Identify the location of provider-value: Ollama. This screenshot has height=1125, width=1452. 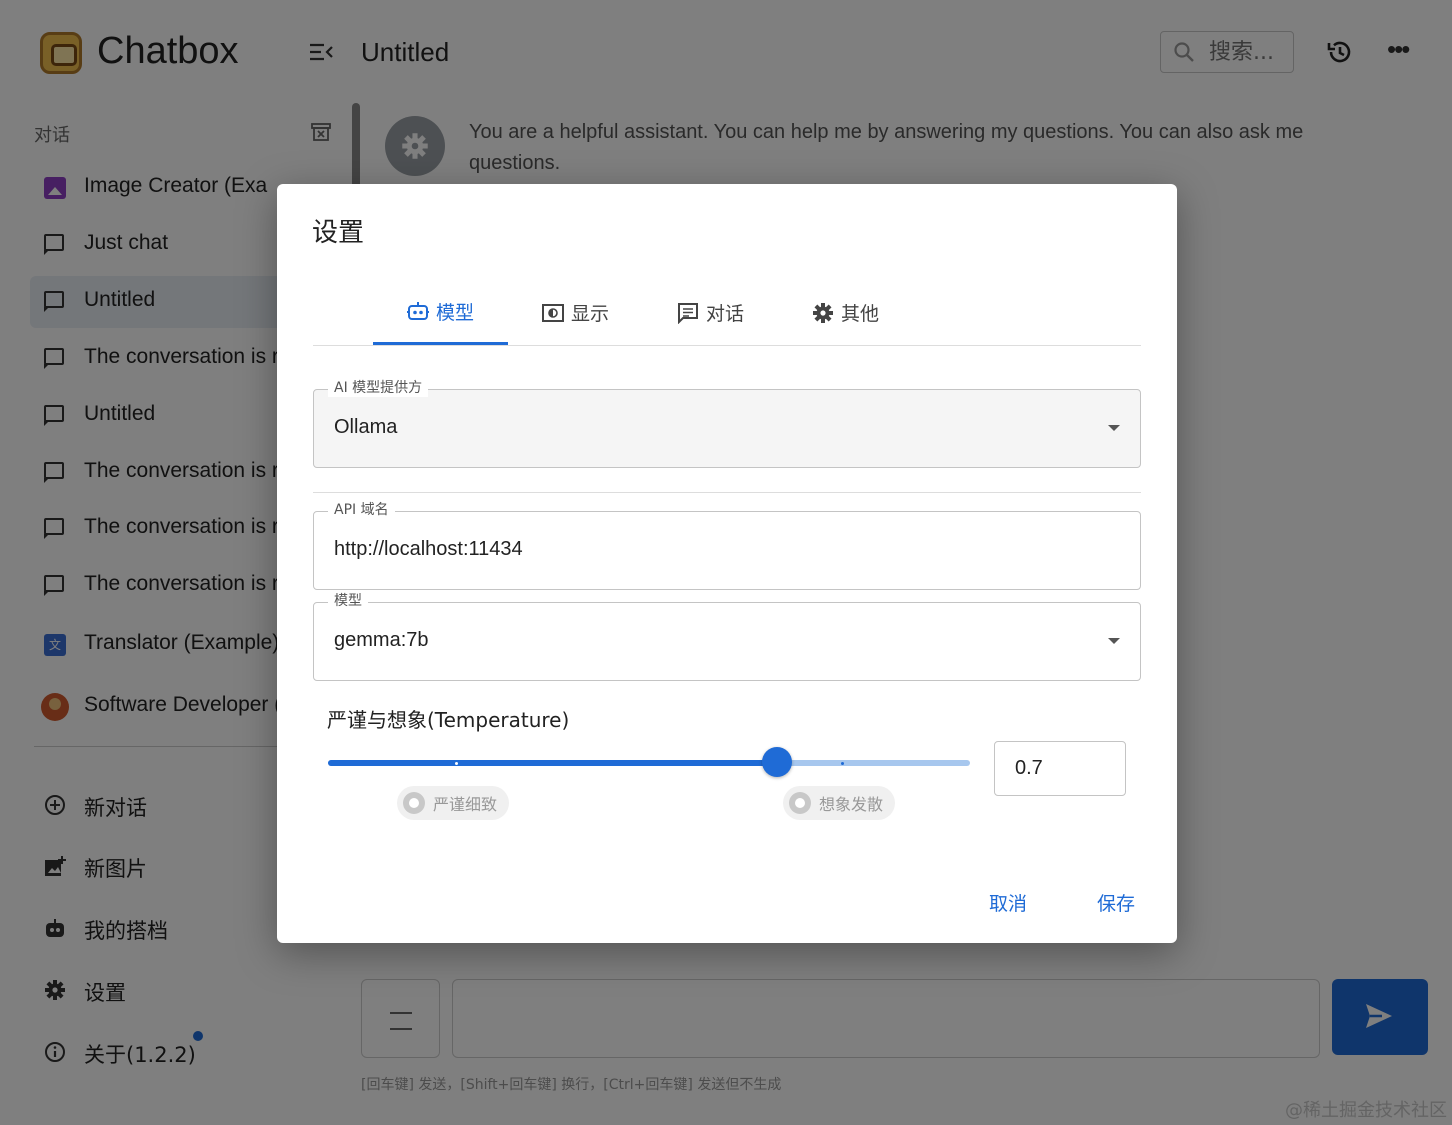
(366, 427).